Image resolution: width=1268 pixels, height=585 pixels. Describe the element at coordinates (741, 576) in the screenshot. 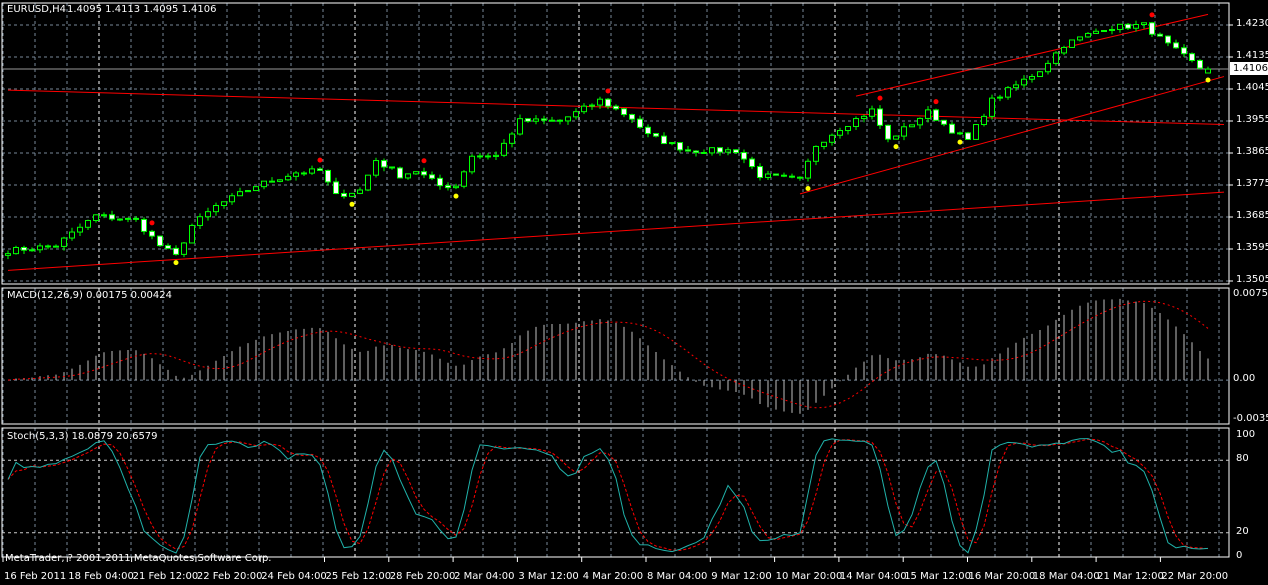

I see `time-axis-label: 9 Mar 12:00` at that location.